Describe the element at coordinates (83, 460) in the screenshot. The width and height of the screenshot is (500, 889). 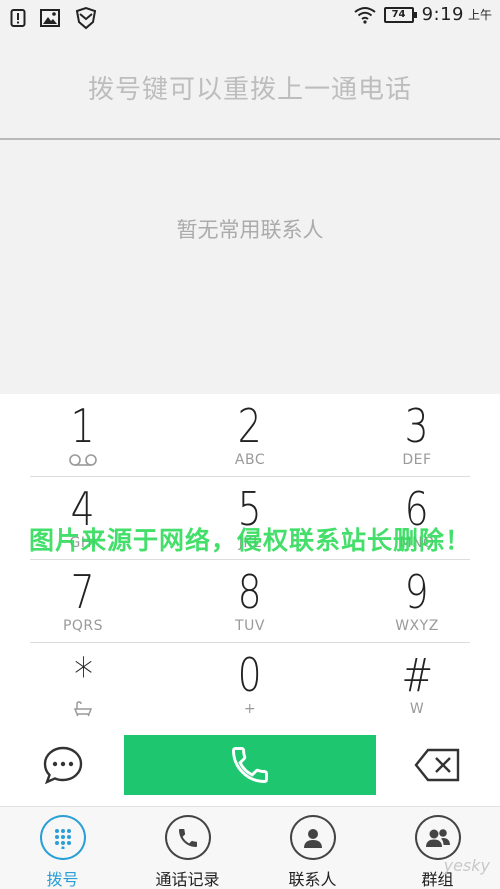
I see `voicemail-icon` at that location.